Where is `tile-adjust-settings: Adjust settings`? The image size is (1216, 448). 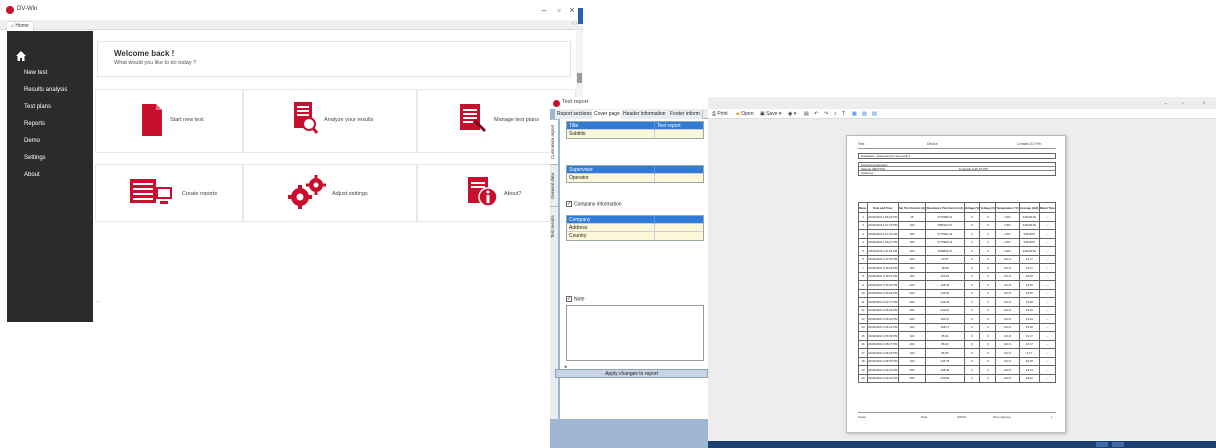
tile-adjust-settings: Adjust settings is located at coordinates (330, 193).